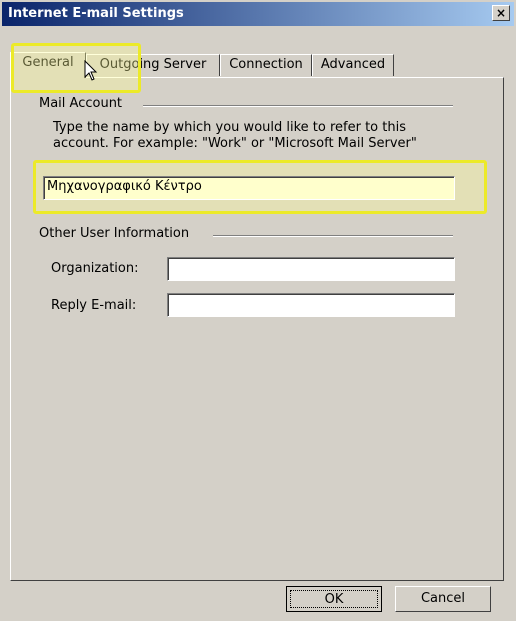 Image resolution: width=516 pixels, height=621 pixels. I want to click on cancel-button-label: Cancel, so click(443, 598).